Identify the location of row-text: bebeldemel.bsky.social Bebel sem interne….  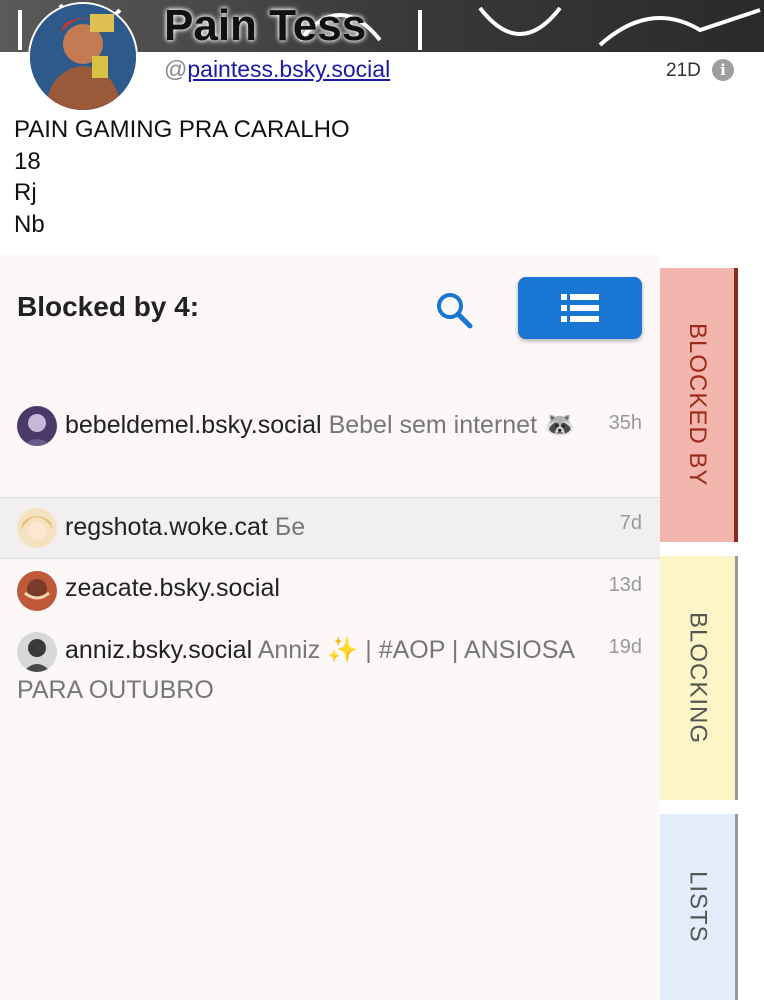
(312, 425).